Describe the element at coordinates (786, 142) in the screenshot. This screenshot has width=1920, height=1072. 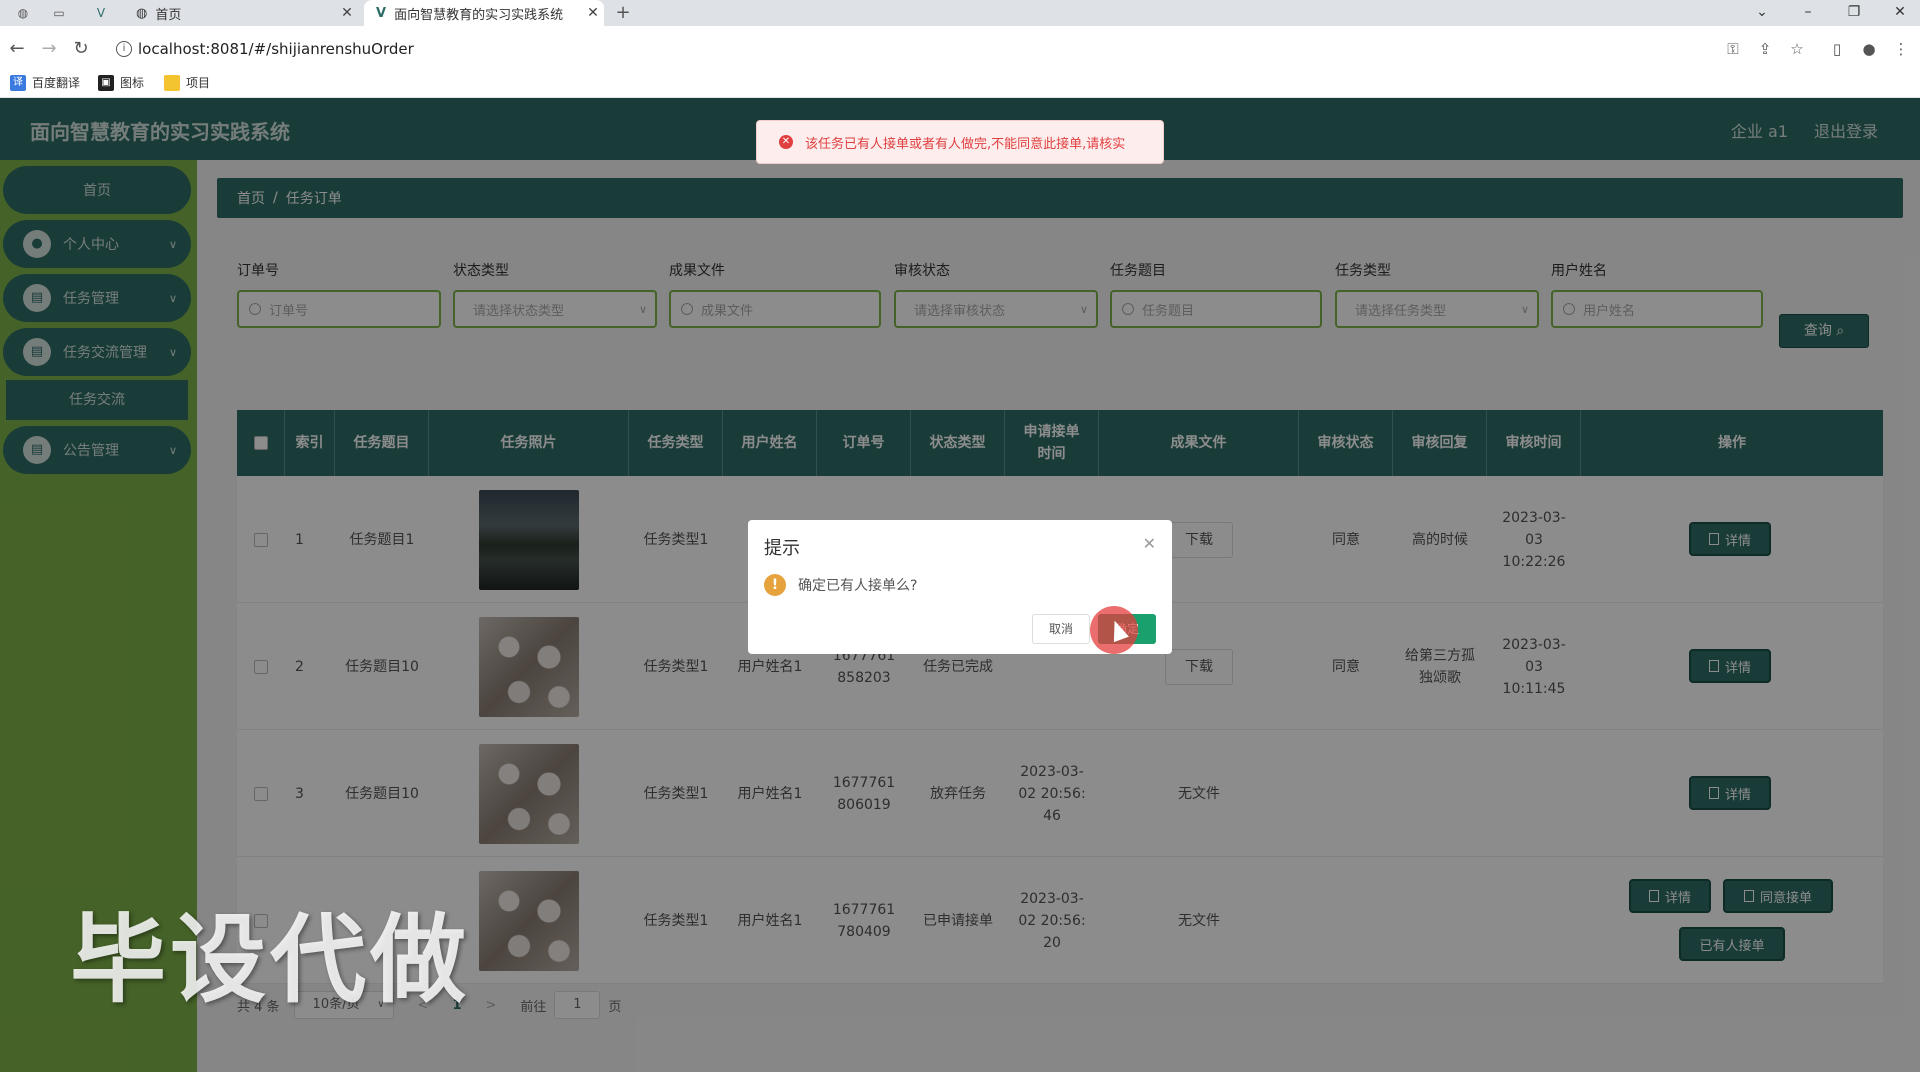
I see `error-icon: ✕` at that location.